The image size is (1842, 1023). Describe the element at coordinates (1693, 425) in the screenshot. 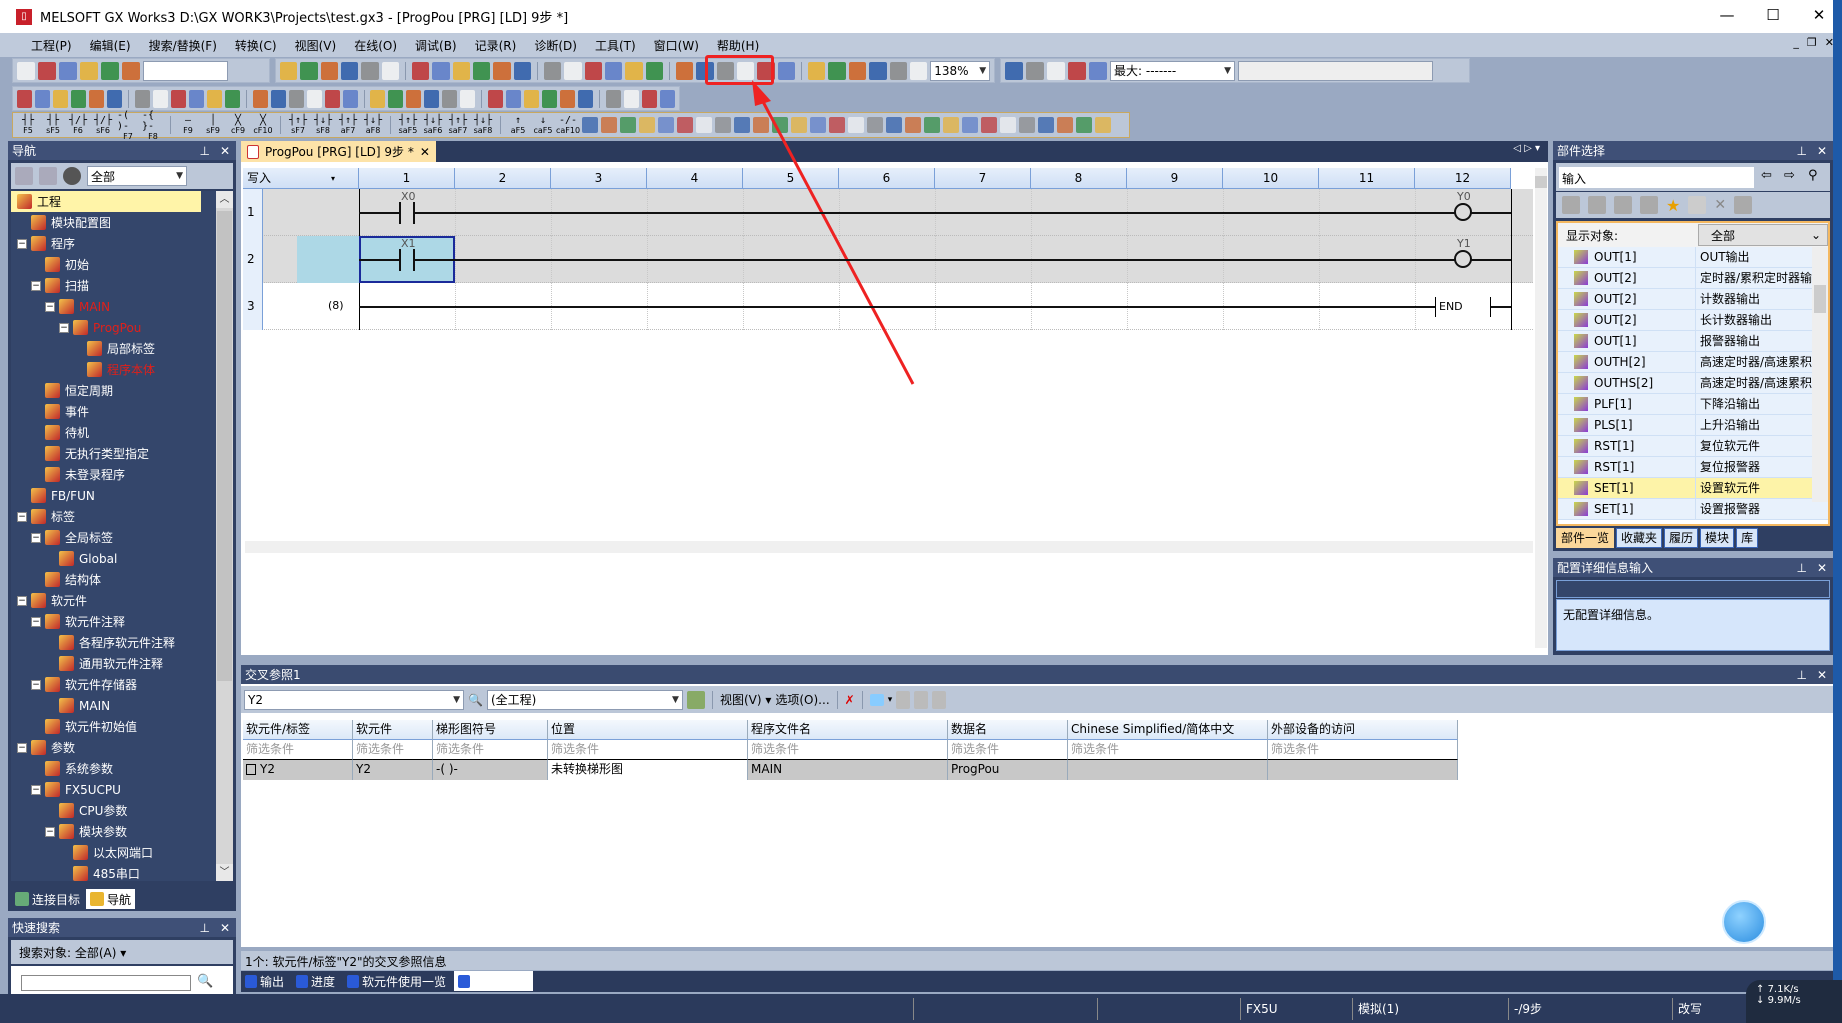

I see `parts-list-item: PLS[1] 上升沿输出` at that location.